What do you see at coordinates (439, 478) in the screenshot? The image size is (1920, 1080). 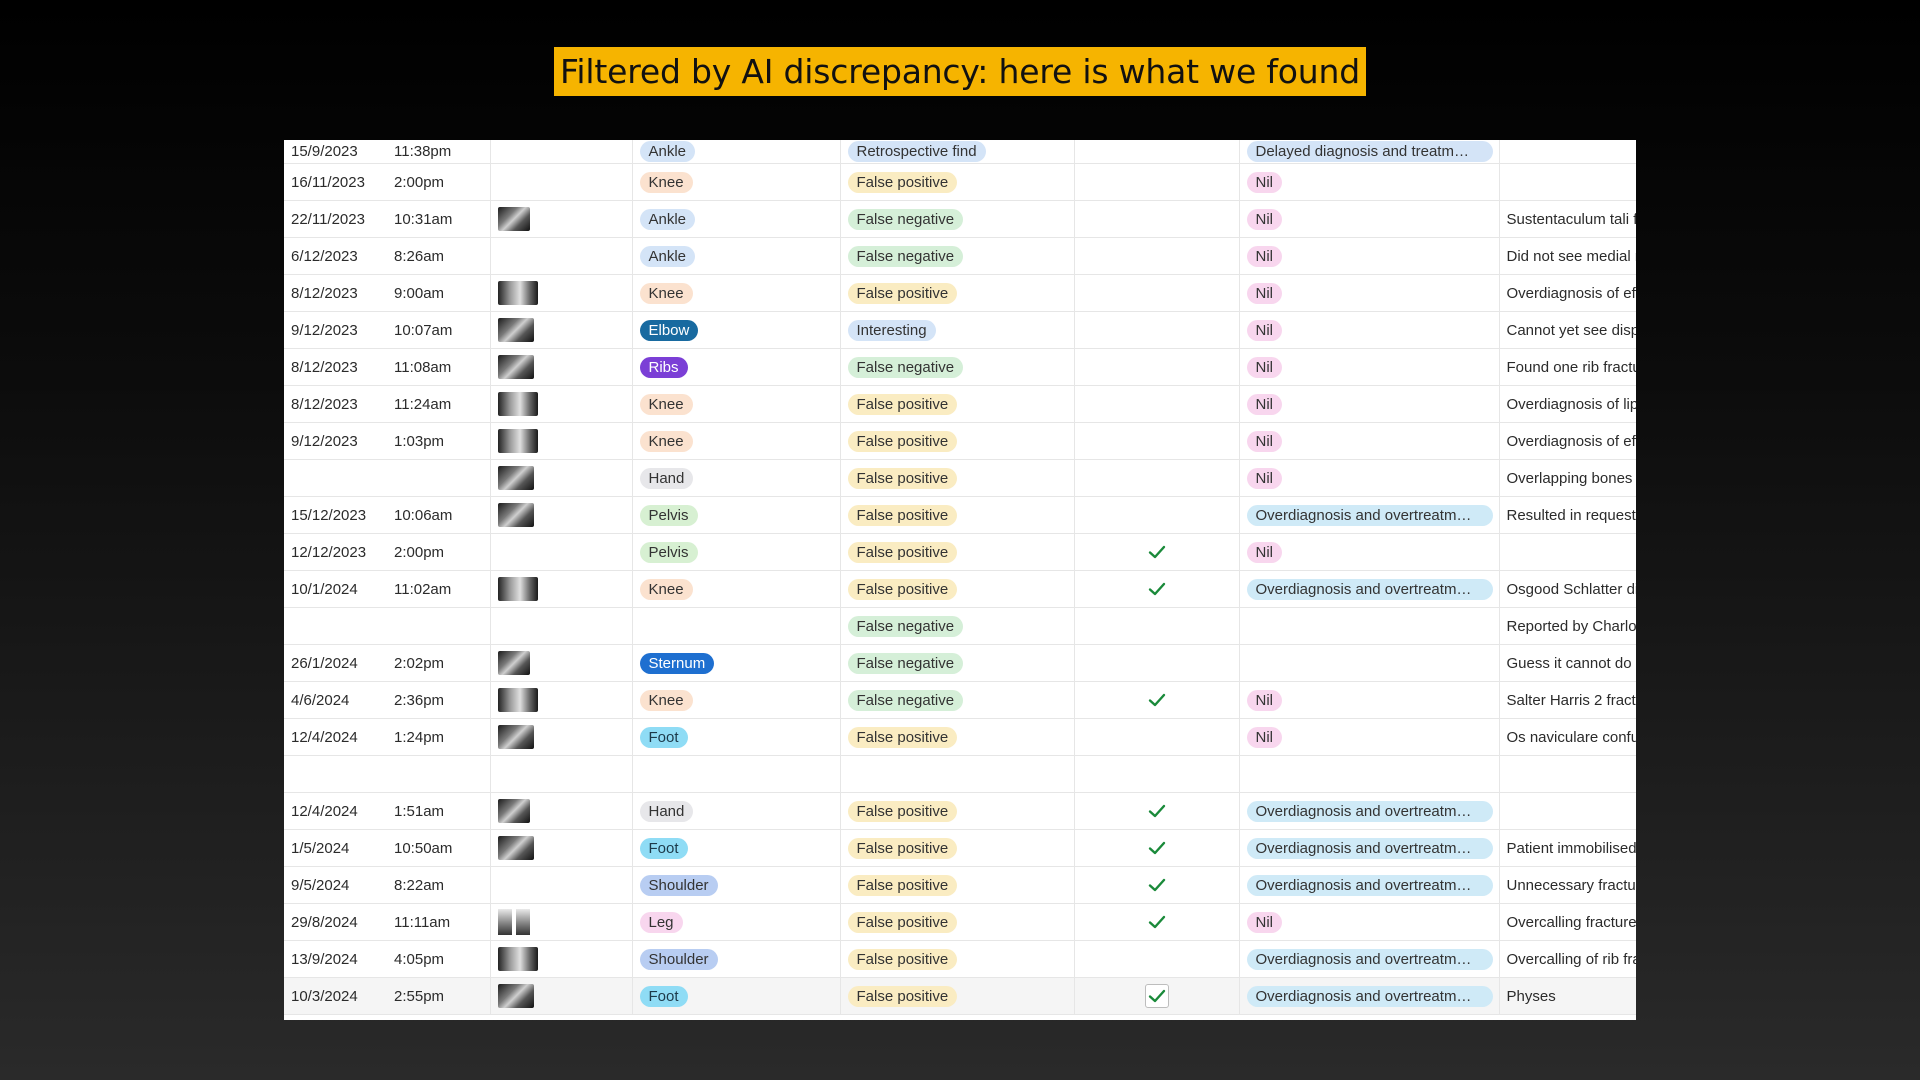 I see `time-cell` at bounding box center [439, 478].